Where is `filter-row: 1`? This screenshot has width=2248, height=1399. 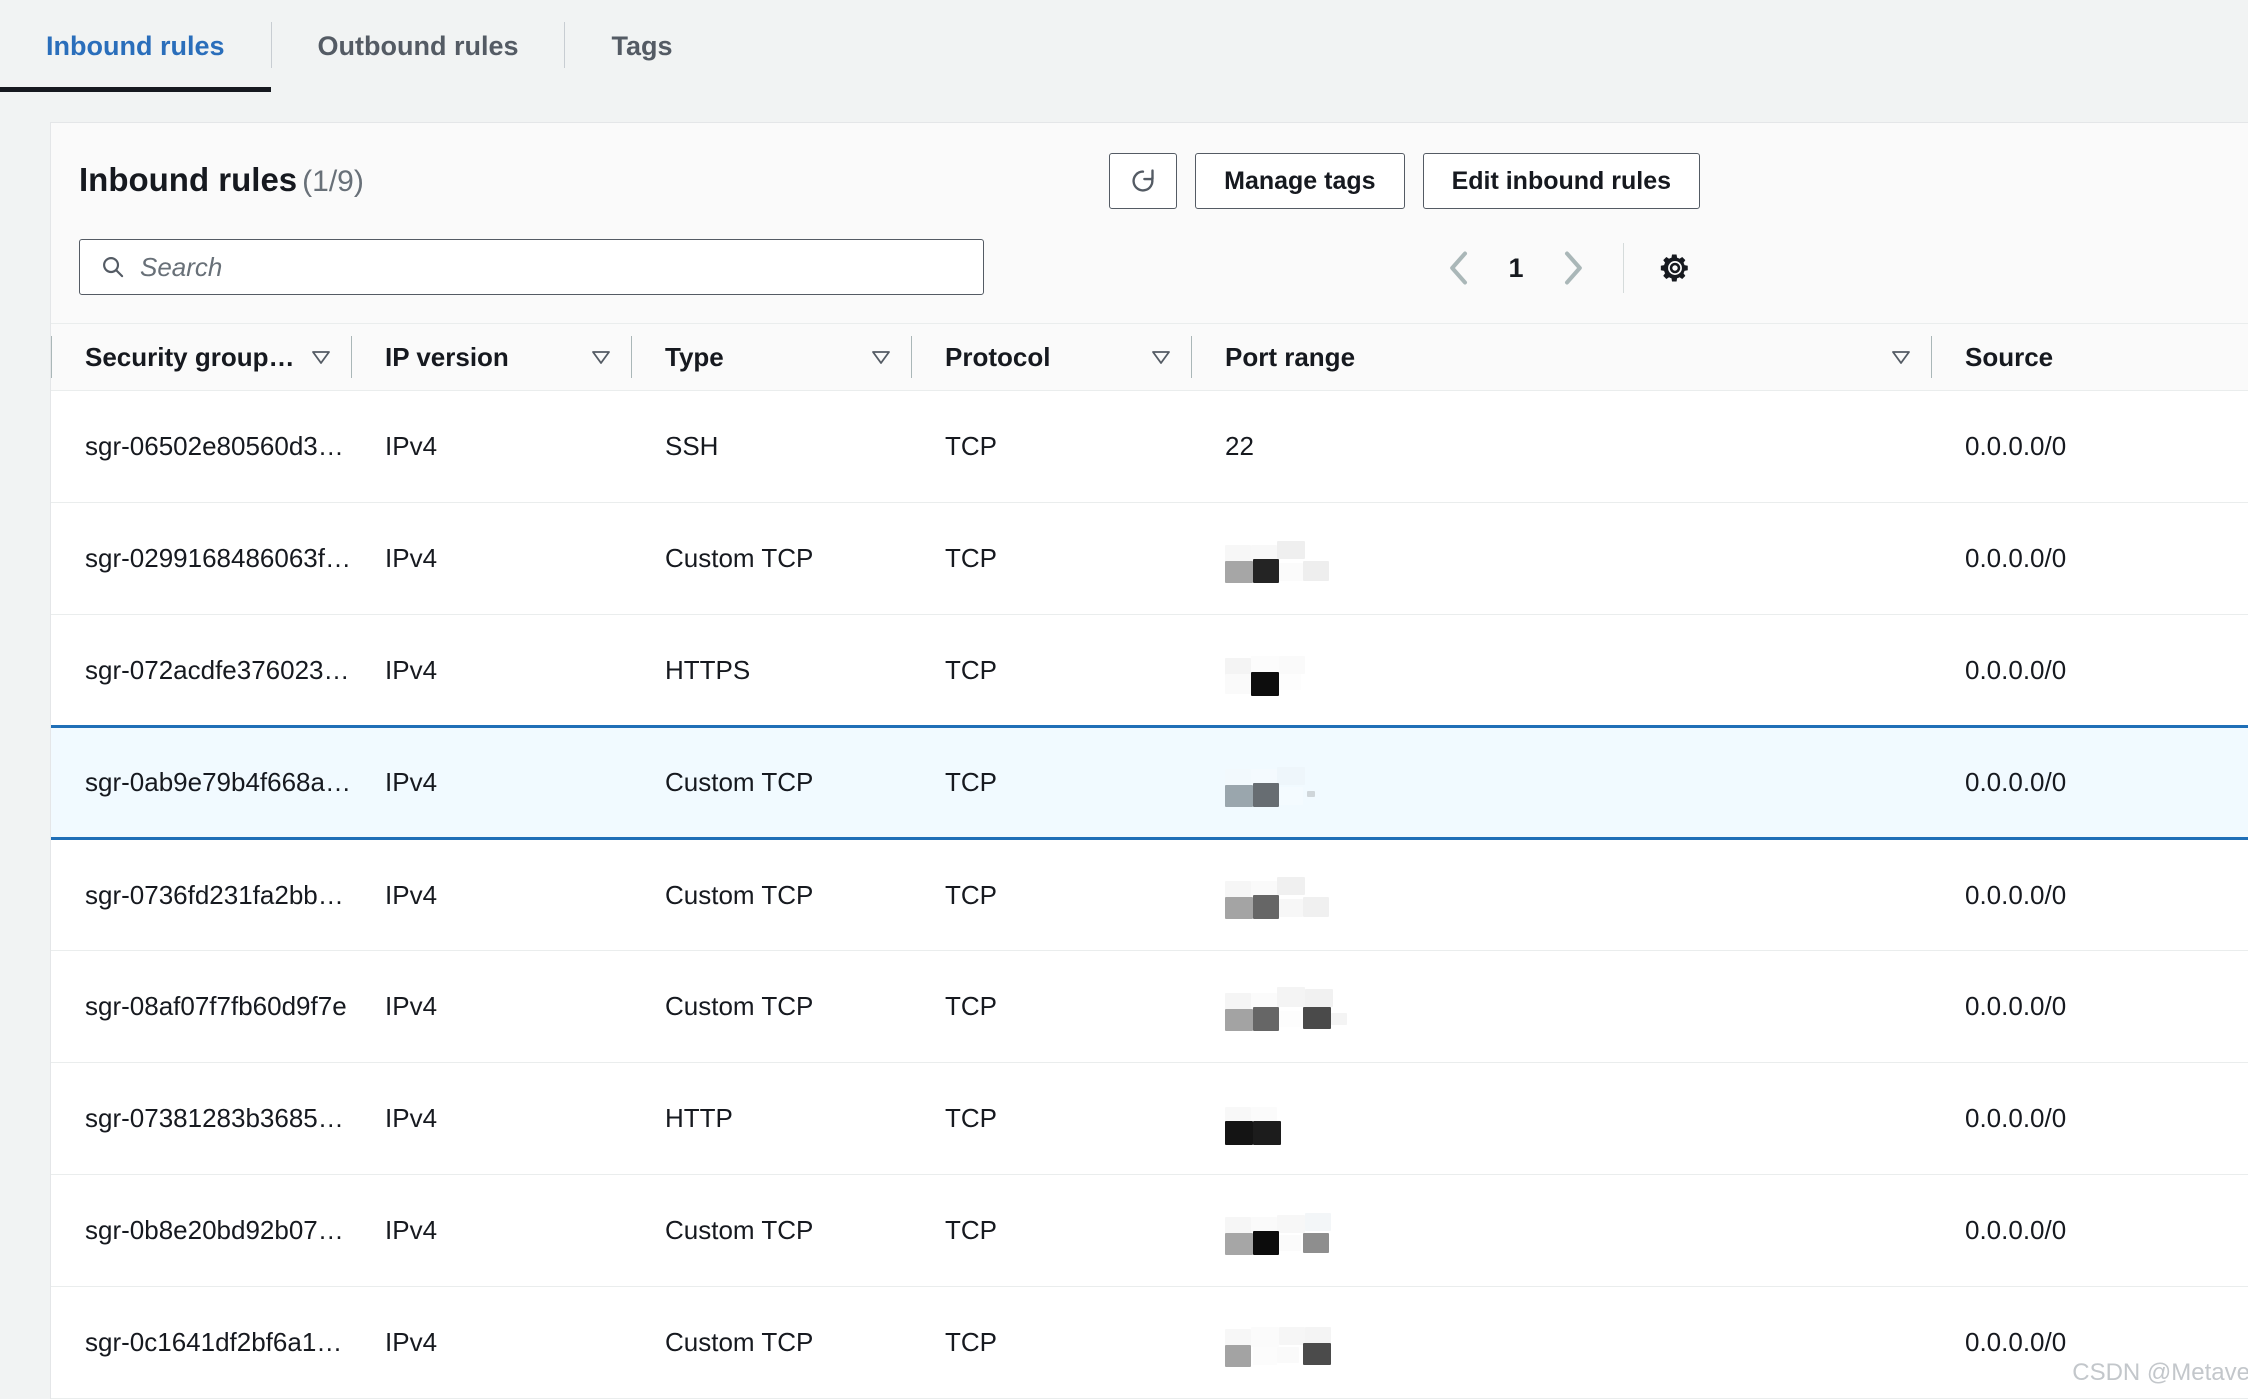
filter-row: 1 is located at coordinates (1149, 278).